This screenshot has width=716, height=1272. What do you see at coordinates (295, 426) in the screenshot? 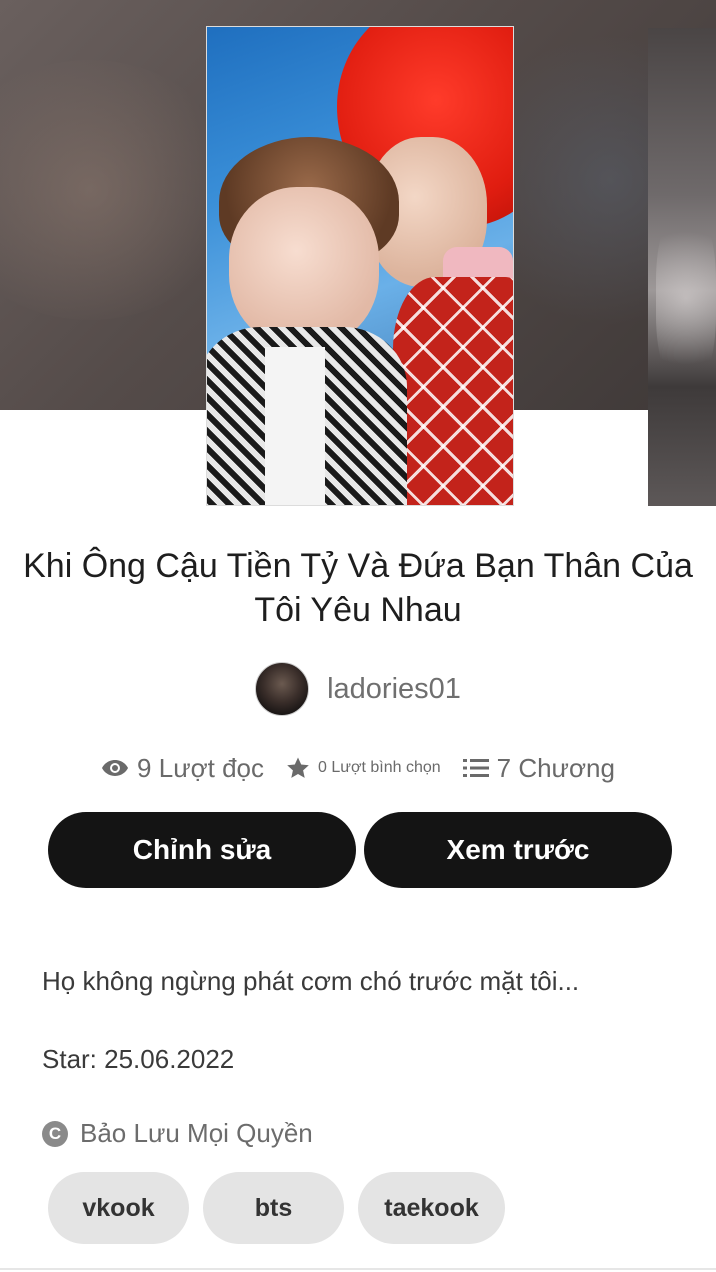
I see `cover-art-shirt` at bounding box center [295, 426].